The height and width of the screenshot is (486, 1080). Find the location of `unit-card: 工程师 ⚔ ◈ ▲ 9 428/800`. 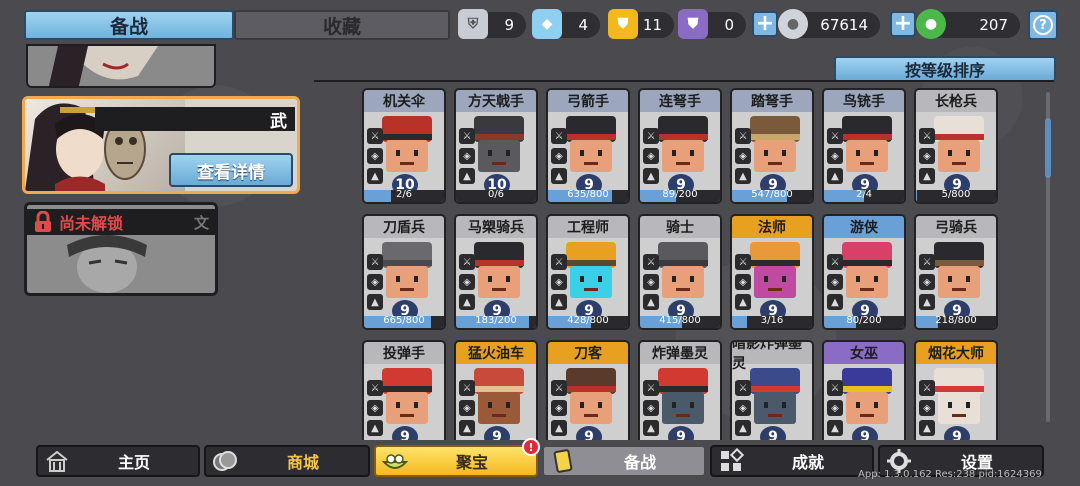

unit-card: 工程师 ⚔ ◈ ▲ 9 428/800 is located at coordinates (588, 272).